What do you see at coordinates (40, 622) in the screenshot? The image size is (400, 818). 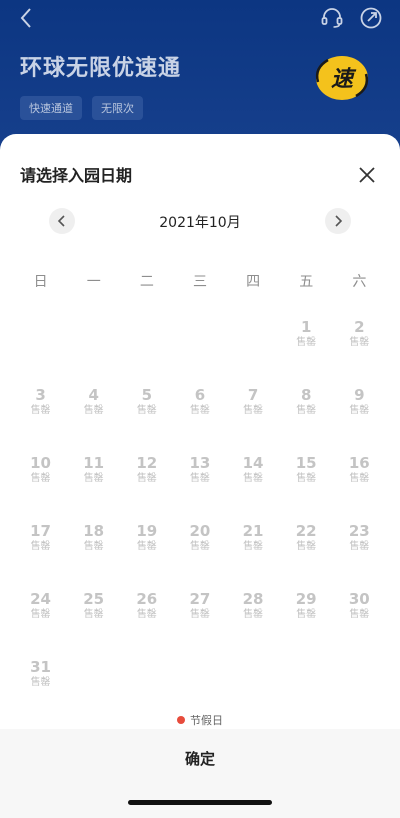 I see `calendar-day: 24 售罄` at bounding box center [40, 622].